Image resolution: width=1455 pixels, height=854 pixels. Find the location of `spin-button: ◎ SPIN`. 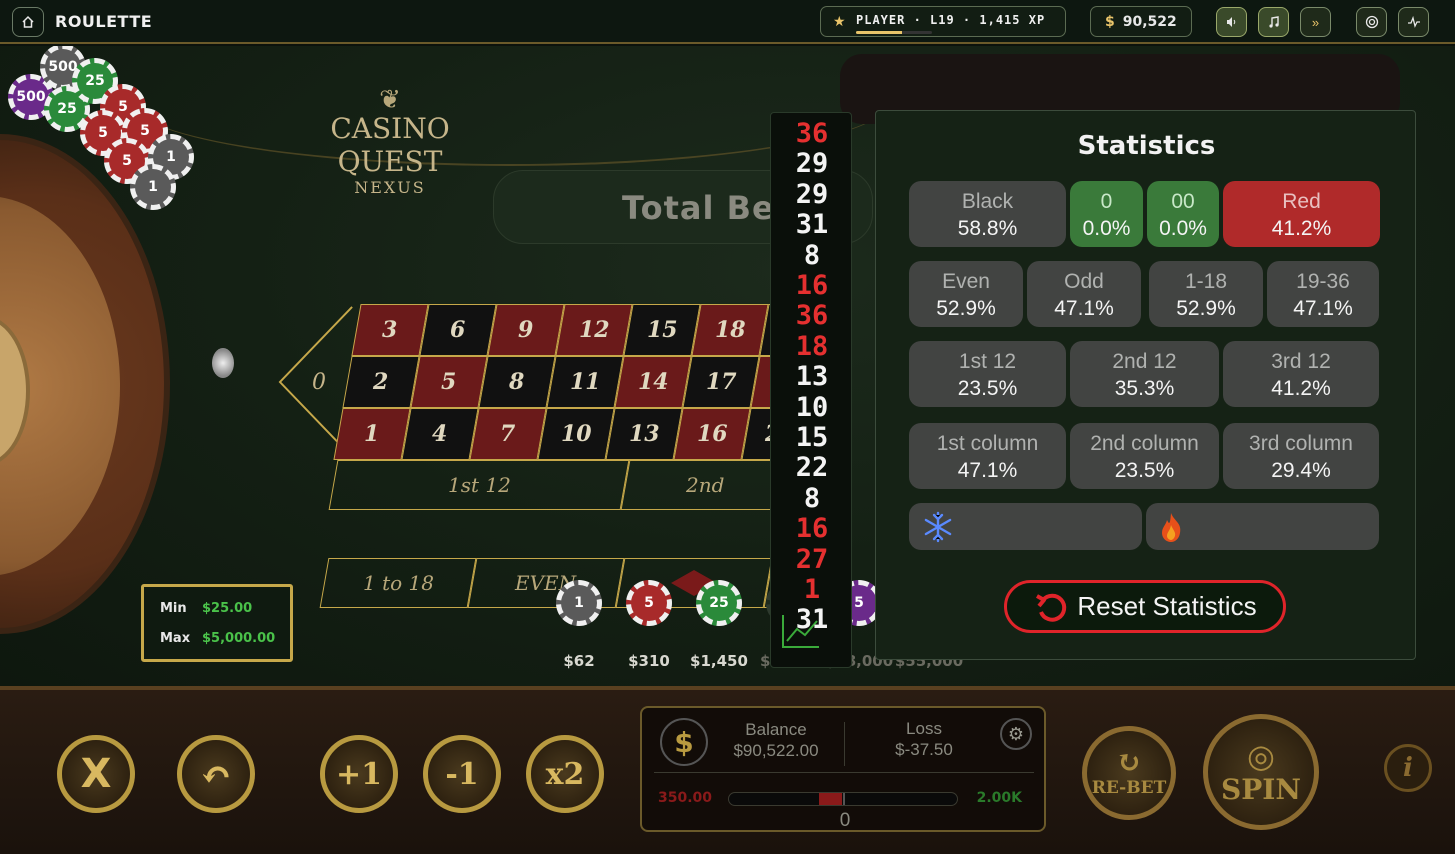

spin-button: ◎ SPIN is located at coordinates (1261, 772).